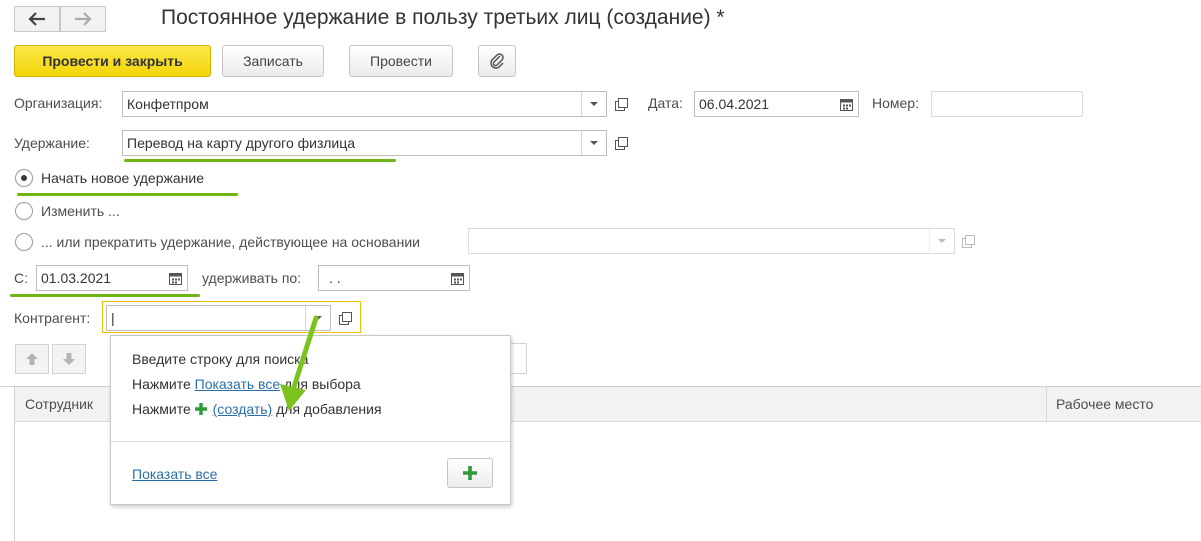 The height and width of the screenshot is (541, 1201). Describe the element at coordinates (163, 409) in the screenshot. I see `popup-hint-create-prefix: Нажмите` at that location.